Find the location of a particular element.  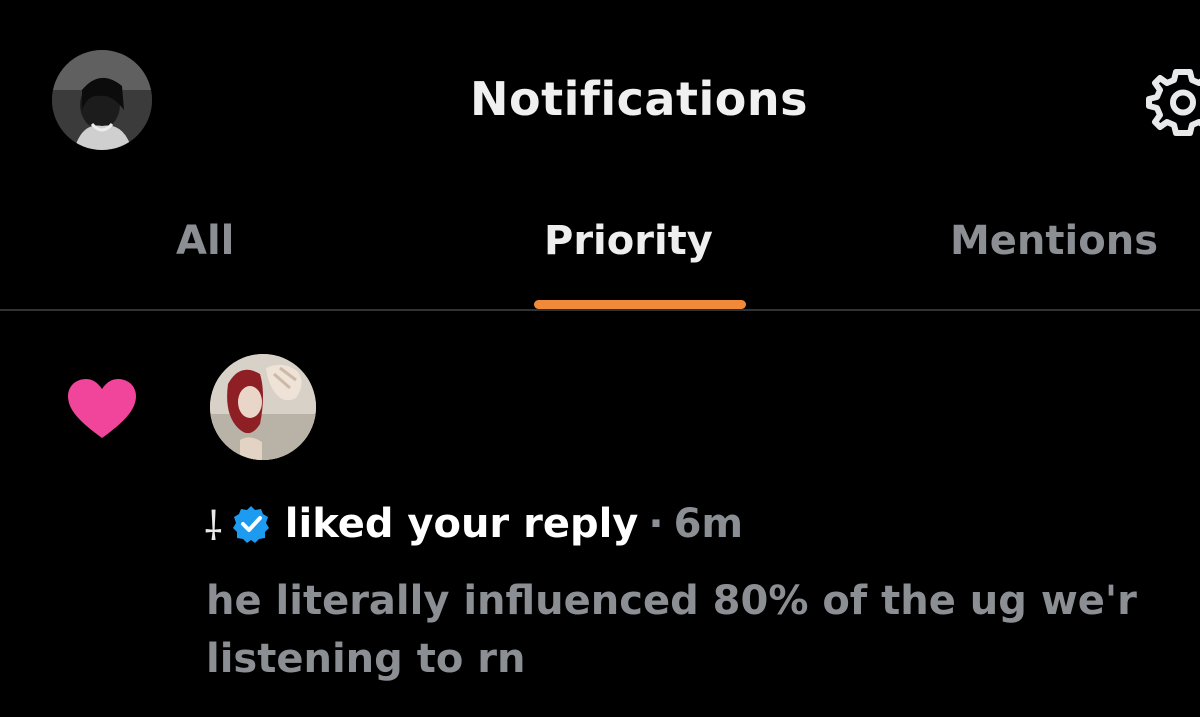

actor-name: ⸸ is located at coordinates (213, 524).